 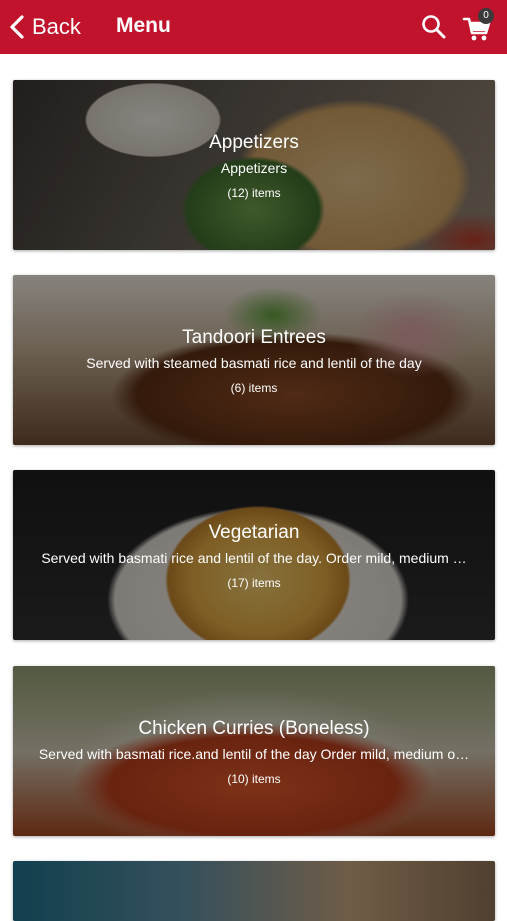 I want to click on back-button: Back, so click(x=44, y=27).